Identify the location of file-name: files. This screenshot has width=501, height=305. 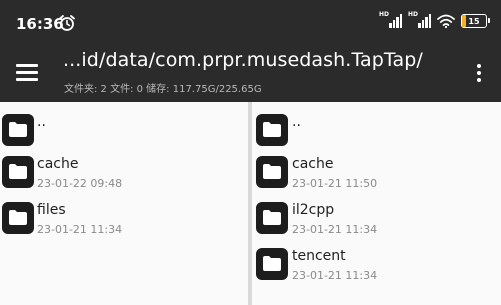
(51, 210).